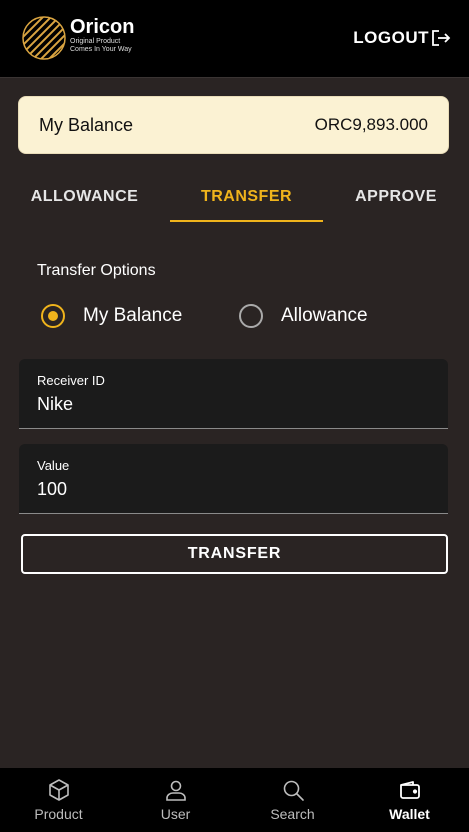 This screenshot has height=832, width=469. Describe the element at coordinates (53, 465) in the screenshot. I see `value-label: Value` at that location.